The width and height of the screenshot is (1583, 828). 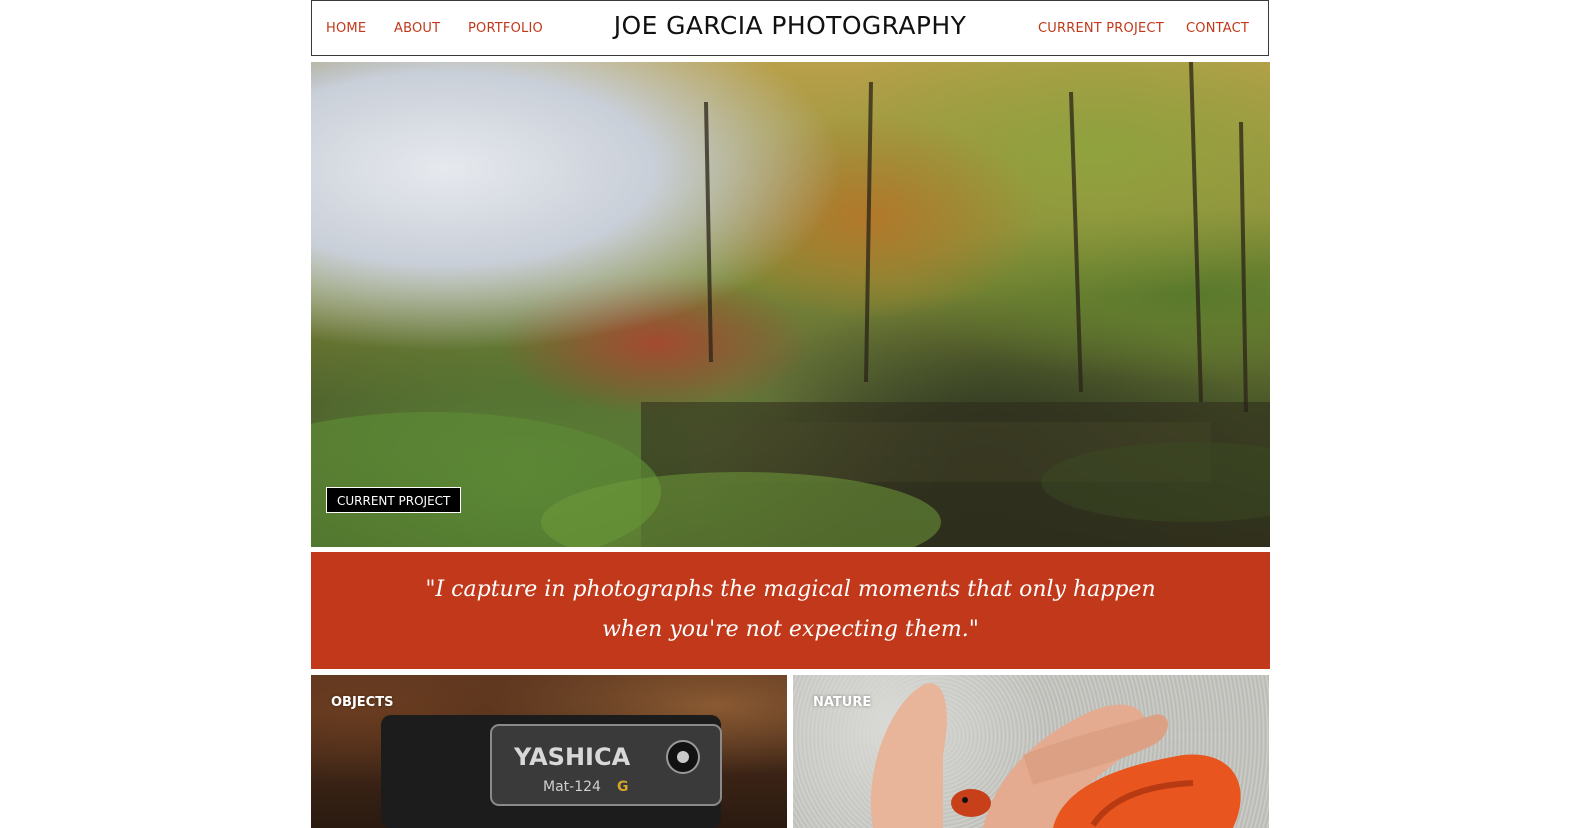 What do you see at coordinates (1217, 28) in the screenshot?
I see `nav-contact-link: CONTACT` at bounding box center [1217, 28].